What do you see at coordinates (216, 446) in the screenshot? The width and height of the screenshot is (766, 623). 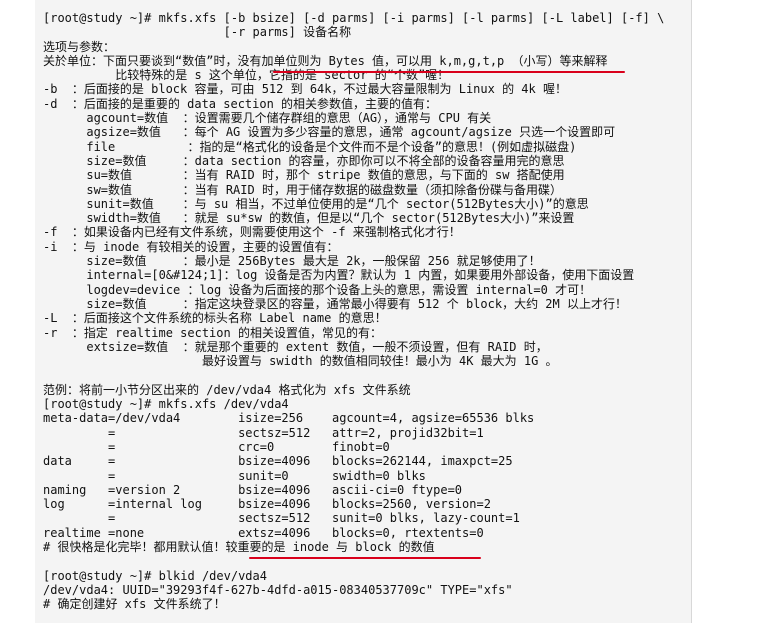 I see `code-line: = crc=0 finobt=0` at bounding box center [216, 446].